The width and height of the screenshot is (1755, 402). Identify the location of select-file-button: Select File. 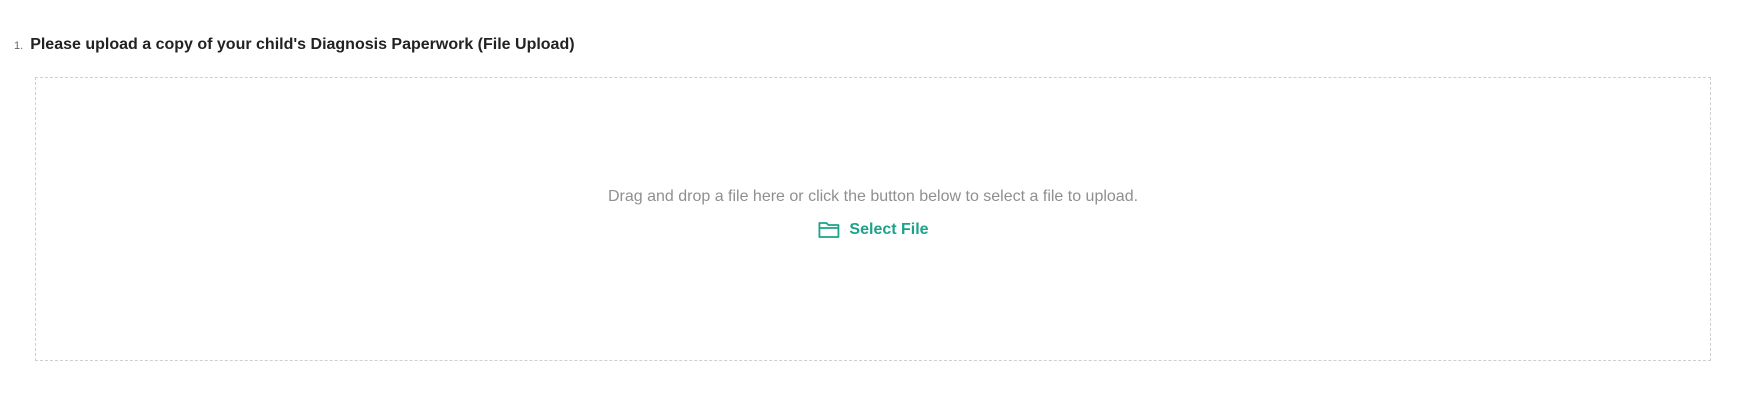
(873, 230).